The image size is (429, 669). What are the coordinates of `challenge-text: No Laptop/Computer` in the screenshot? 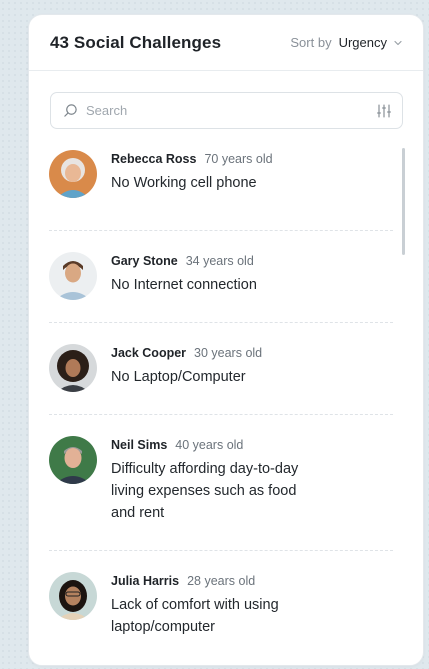 It's located at (178, 377).